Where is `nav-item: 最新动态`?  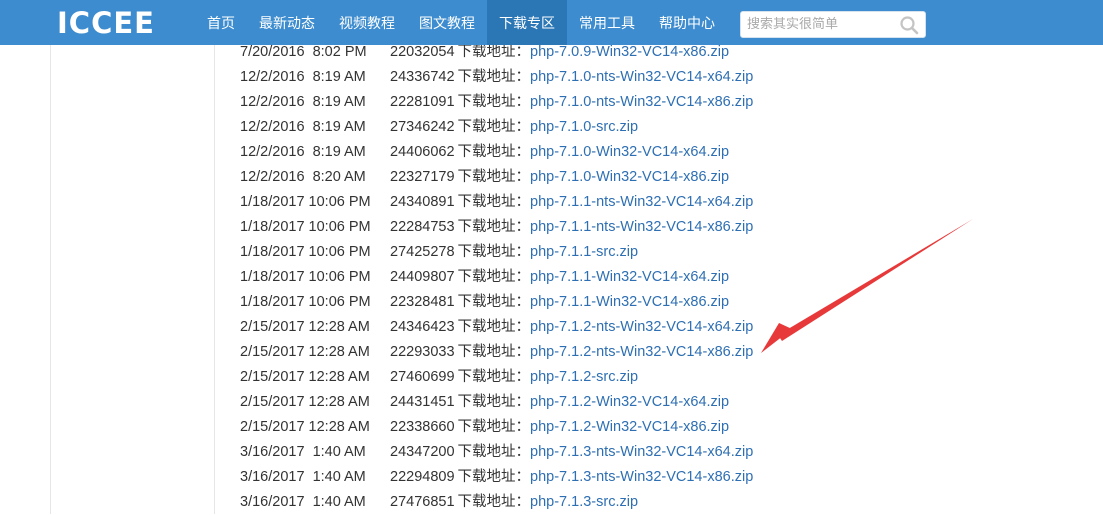
nav-item: 最新动态 is located at coordinates (287, 22).